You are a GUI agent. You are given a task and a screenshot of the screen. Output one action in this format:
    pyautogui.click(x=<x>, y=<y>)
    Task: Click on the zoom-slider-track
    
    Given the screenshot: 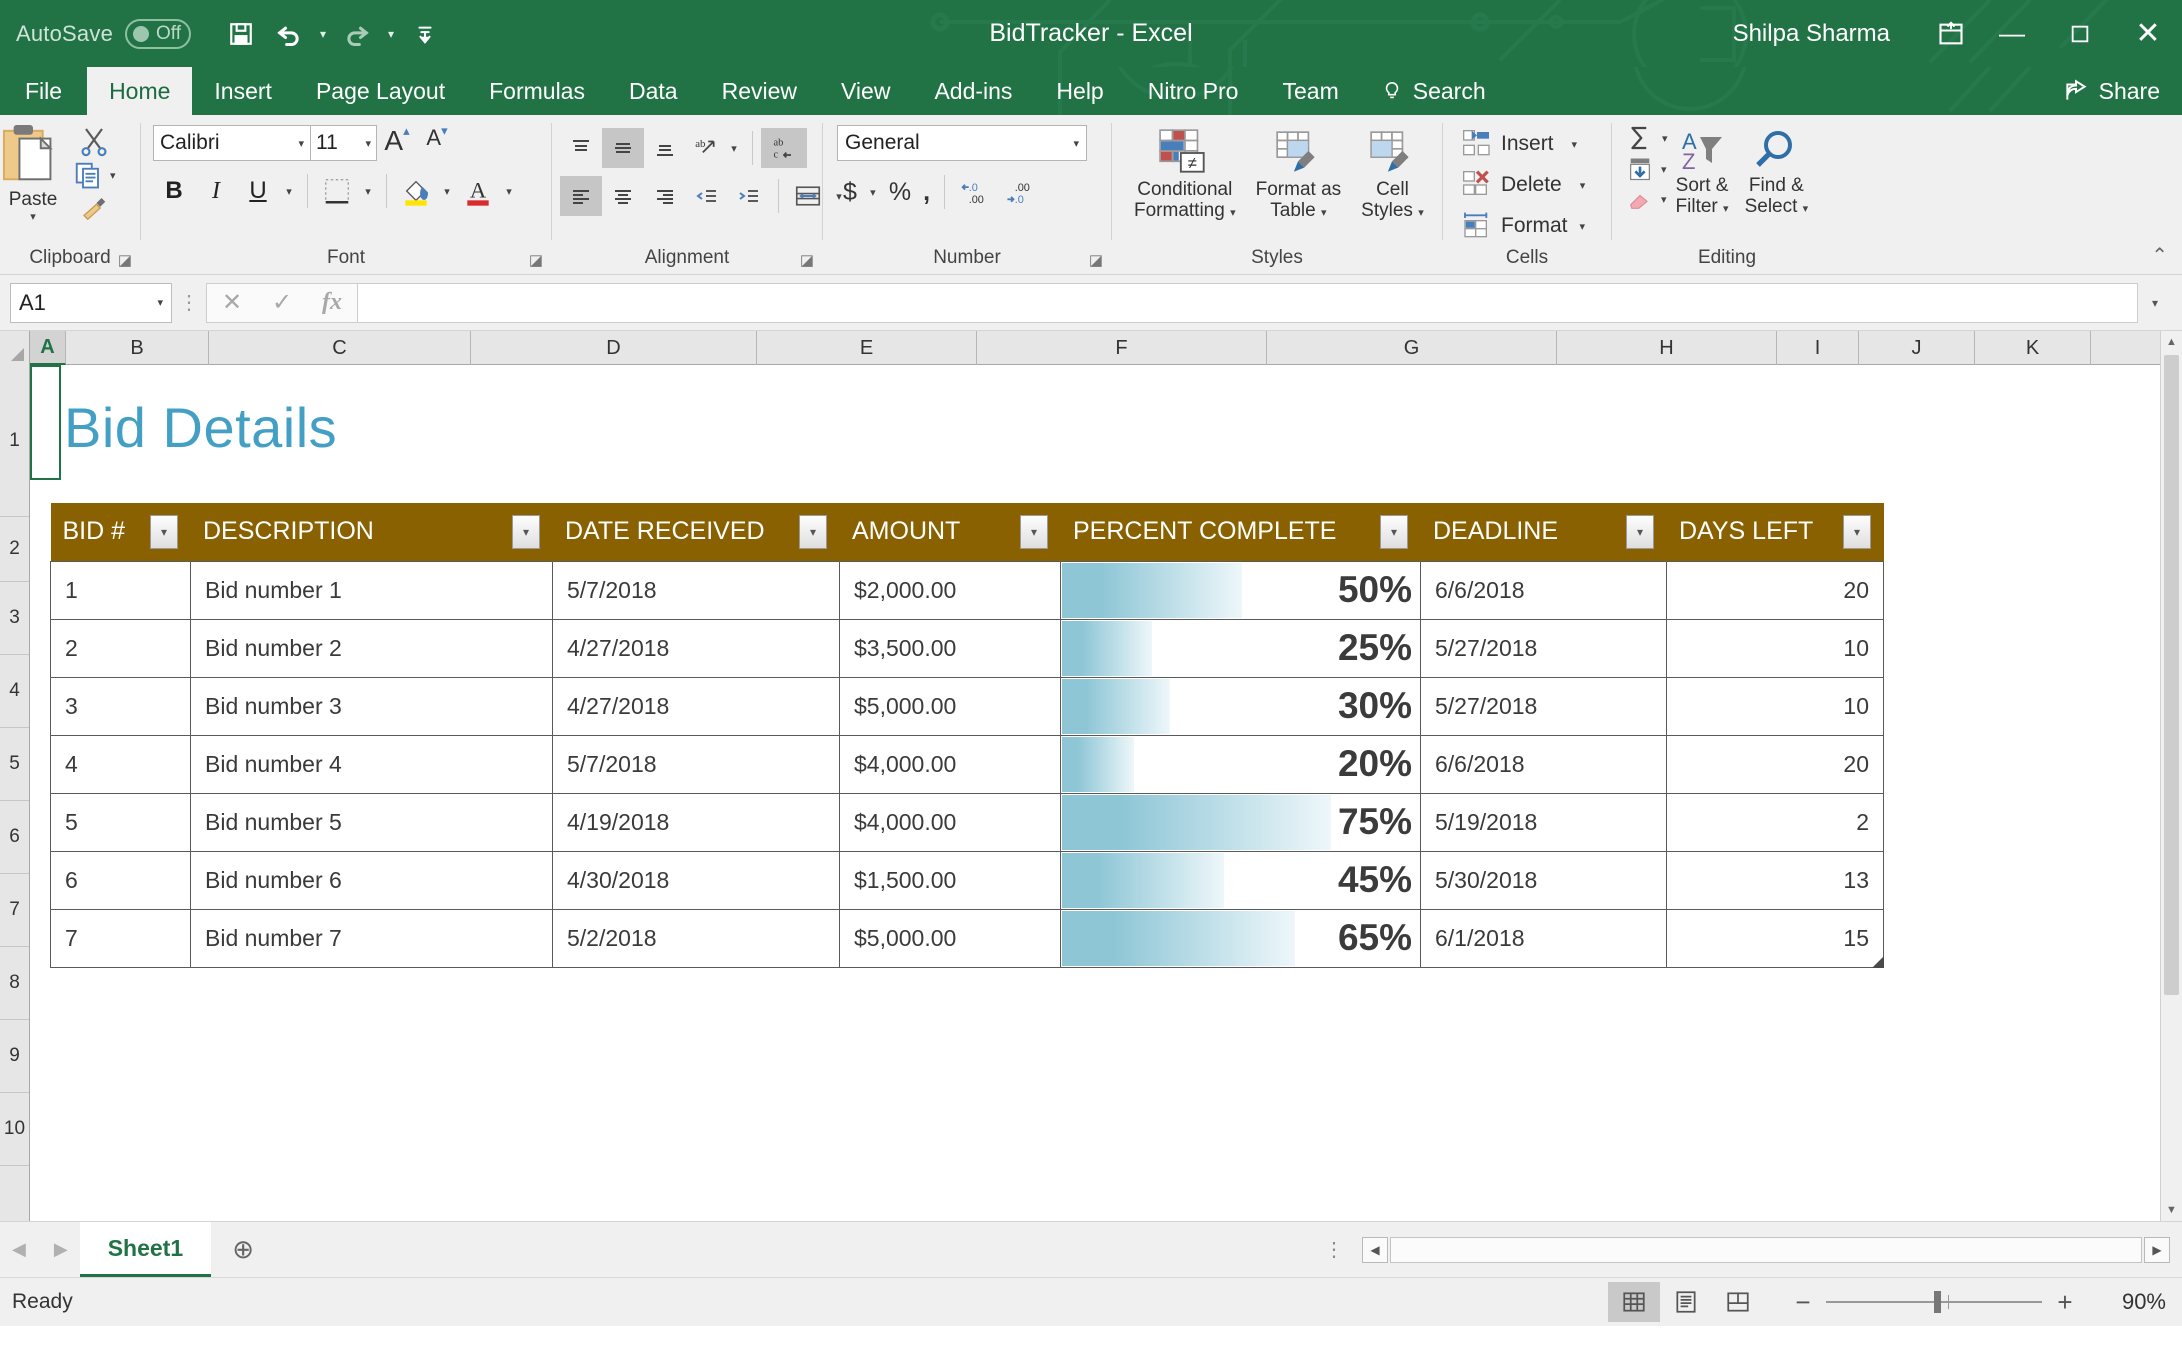 What is the action you would take?
    pyautogui.click(x=1934, y=1302)
    